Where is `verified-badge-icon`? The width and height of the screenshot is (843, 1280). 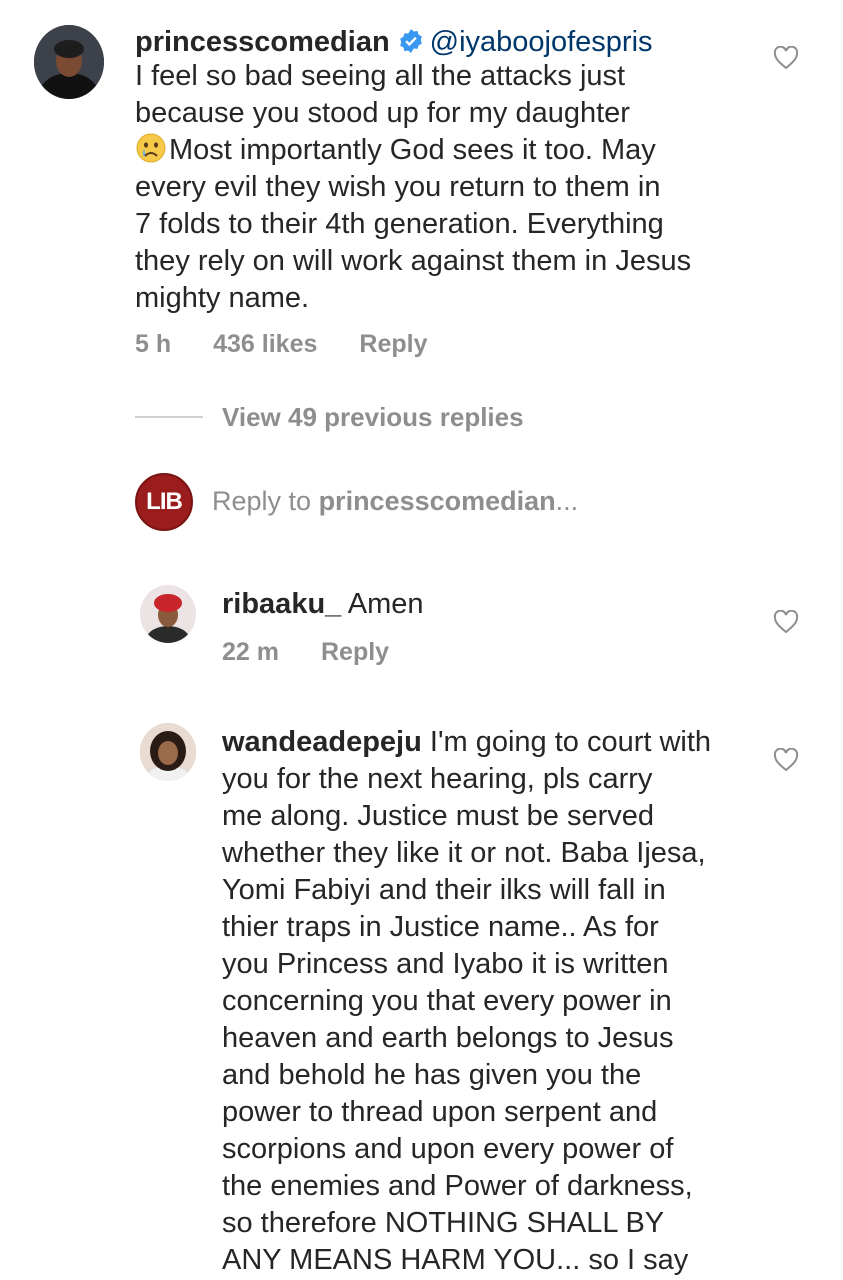
verified-badge-icon is located at coordinates (410, 41).